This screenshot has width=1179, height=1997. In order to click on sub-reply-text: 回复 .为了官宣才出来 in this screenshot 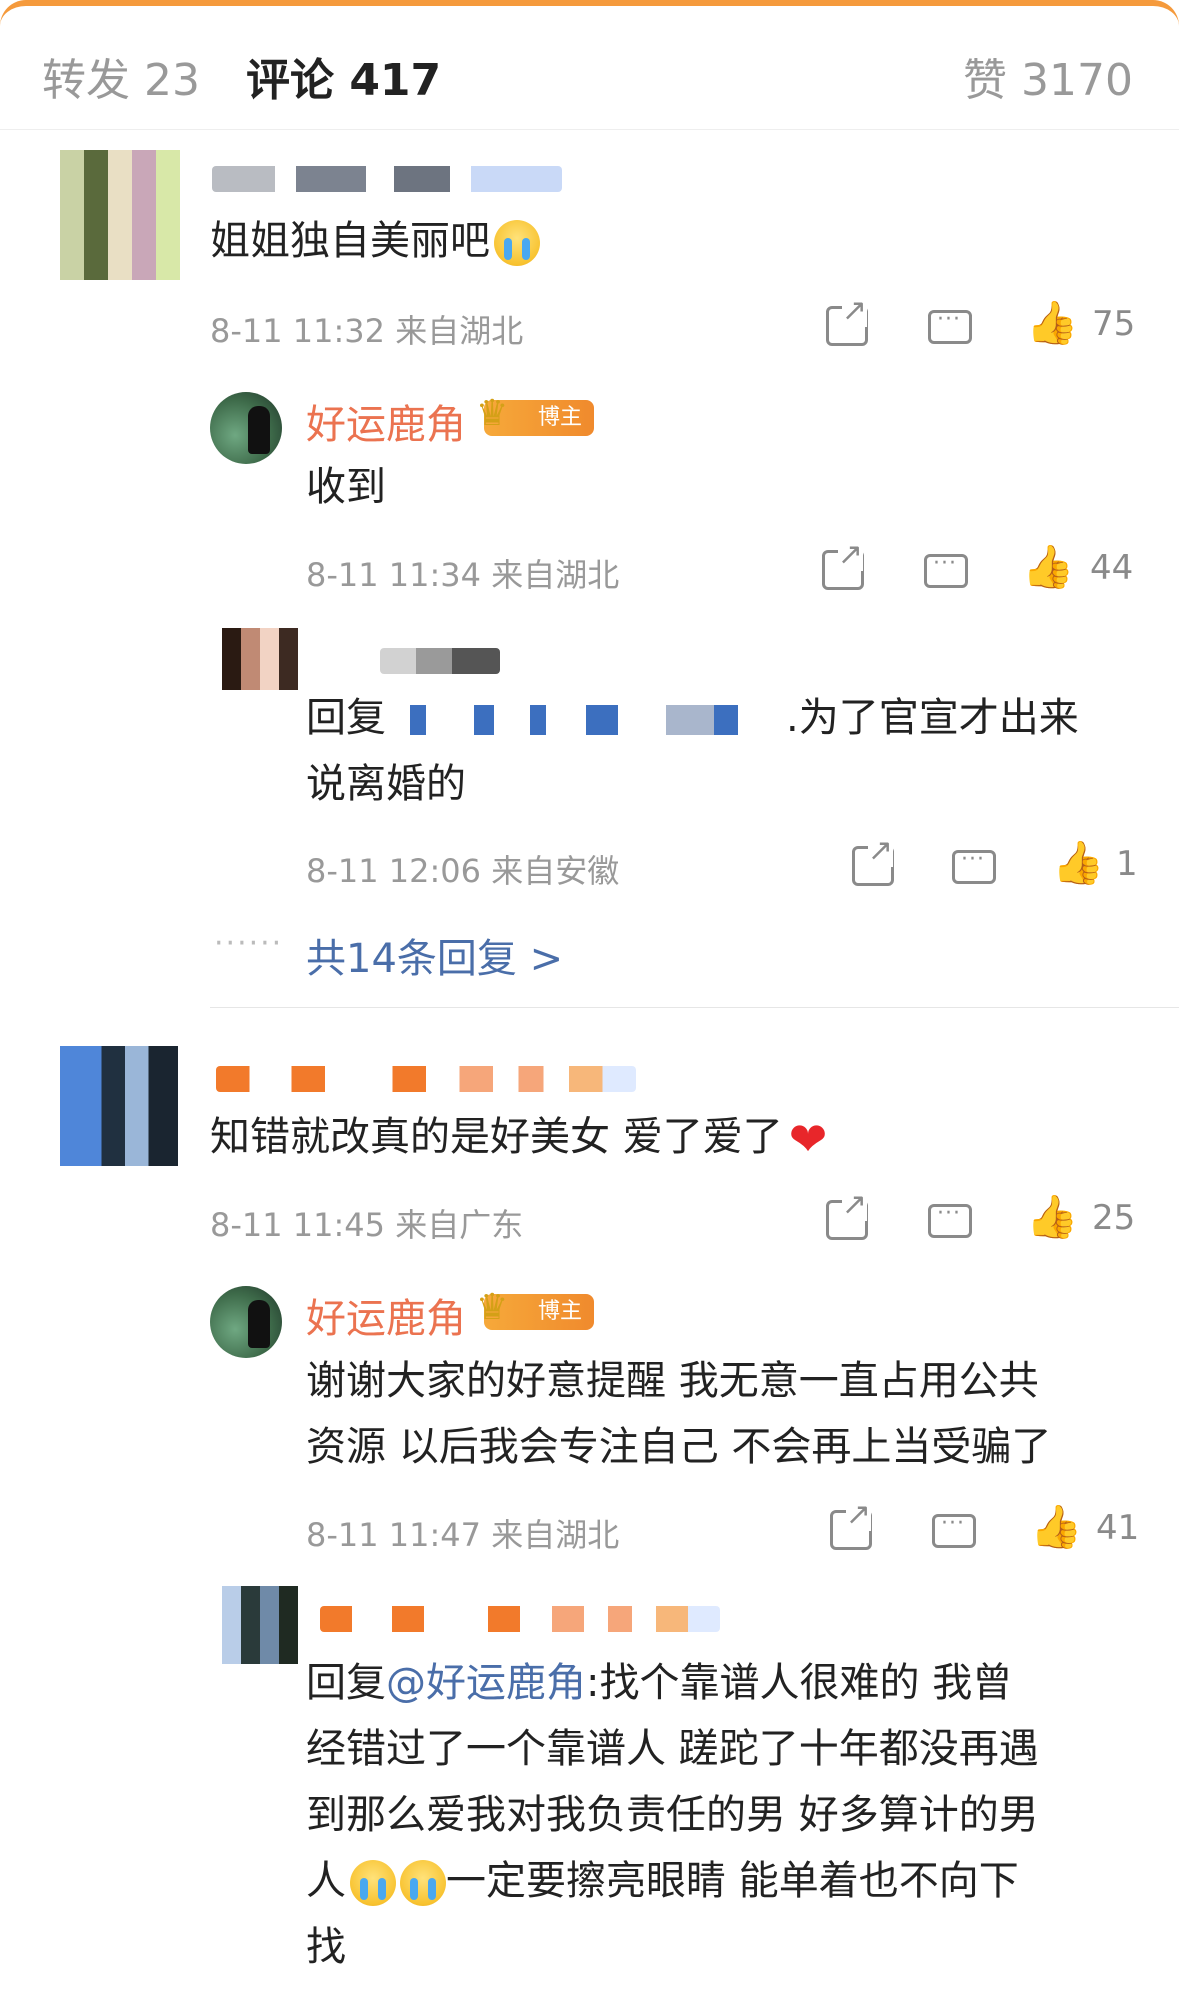, I will do `click(692, 718)`.